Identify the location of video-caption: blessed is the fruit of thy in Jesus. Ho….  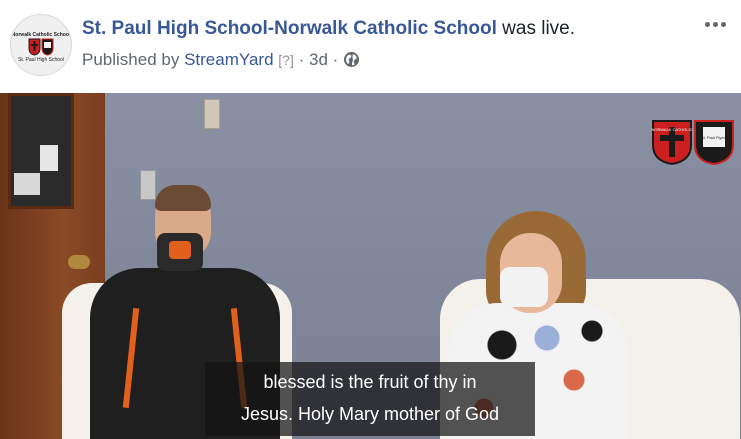
(370, 399).